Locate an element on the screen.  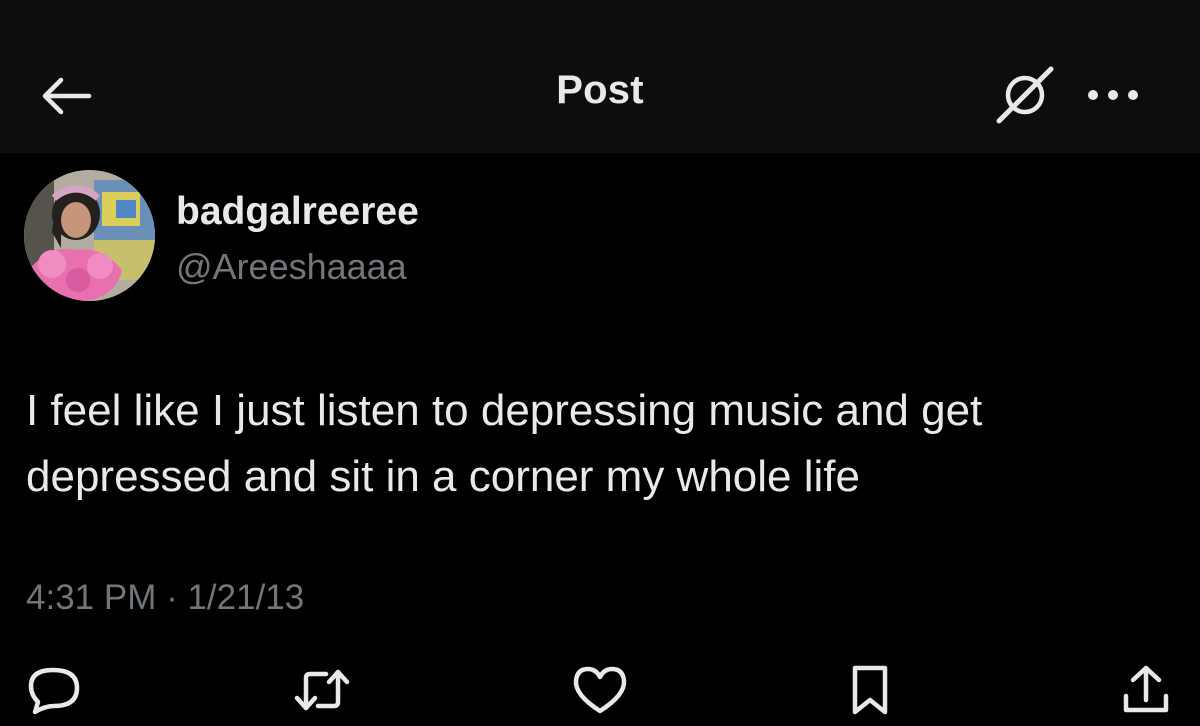
grok-button is located at coordinates (1025, 95).